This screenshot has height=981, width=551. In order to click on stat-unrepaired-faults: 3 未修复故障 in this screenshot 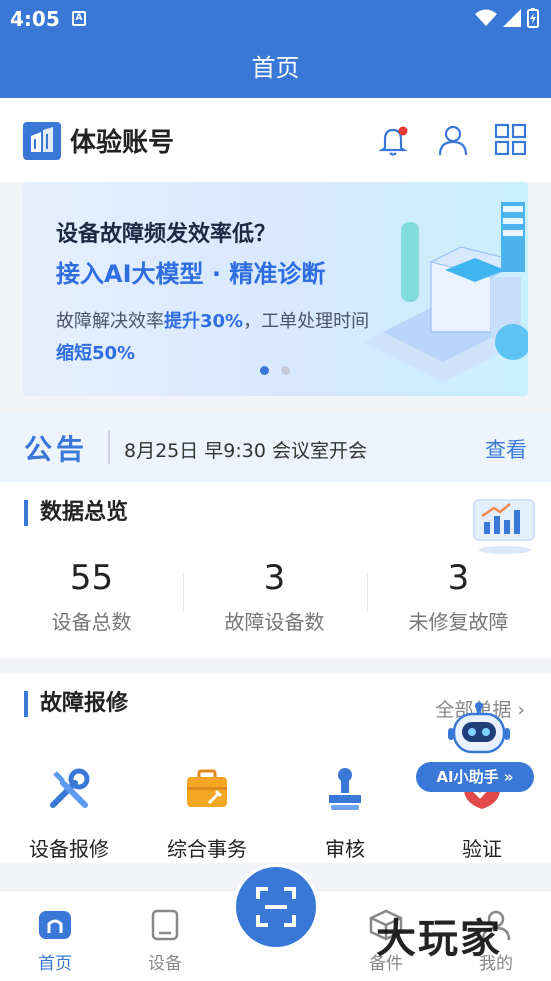, I will do `click(458, 596)`.